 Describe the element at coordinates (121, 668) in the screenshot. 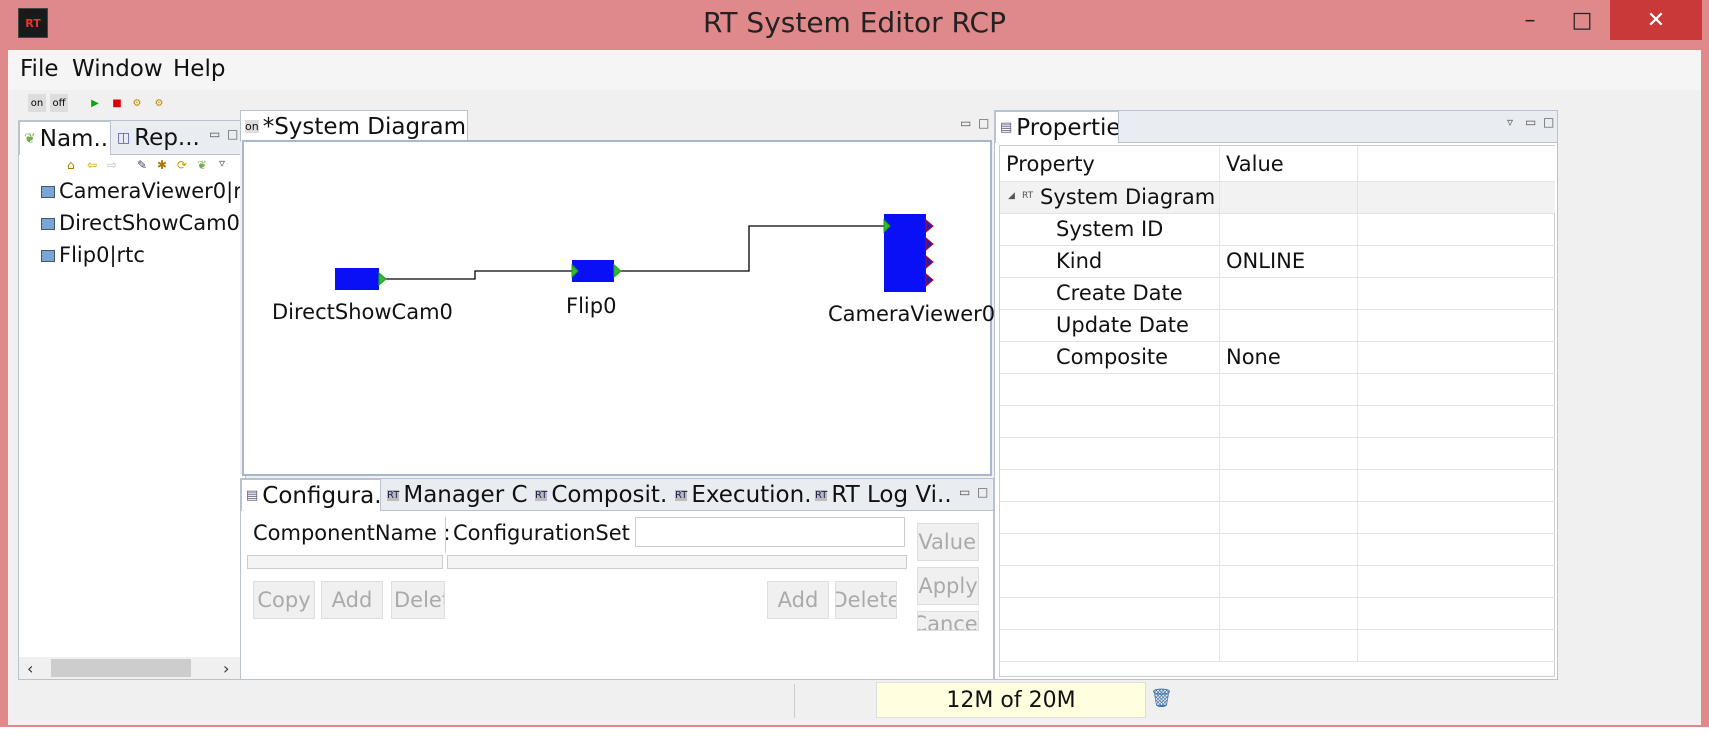

I see `scrollbar-thumb` at that location.